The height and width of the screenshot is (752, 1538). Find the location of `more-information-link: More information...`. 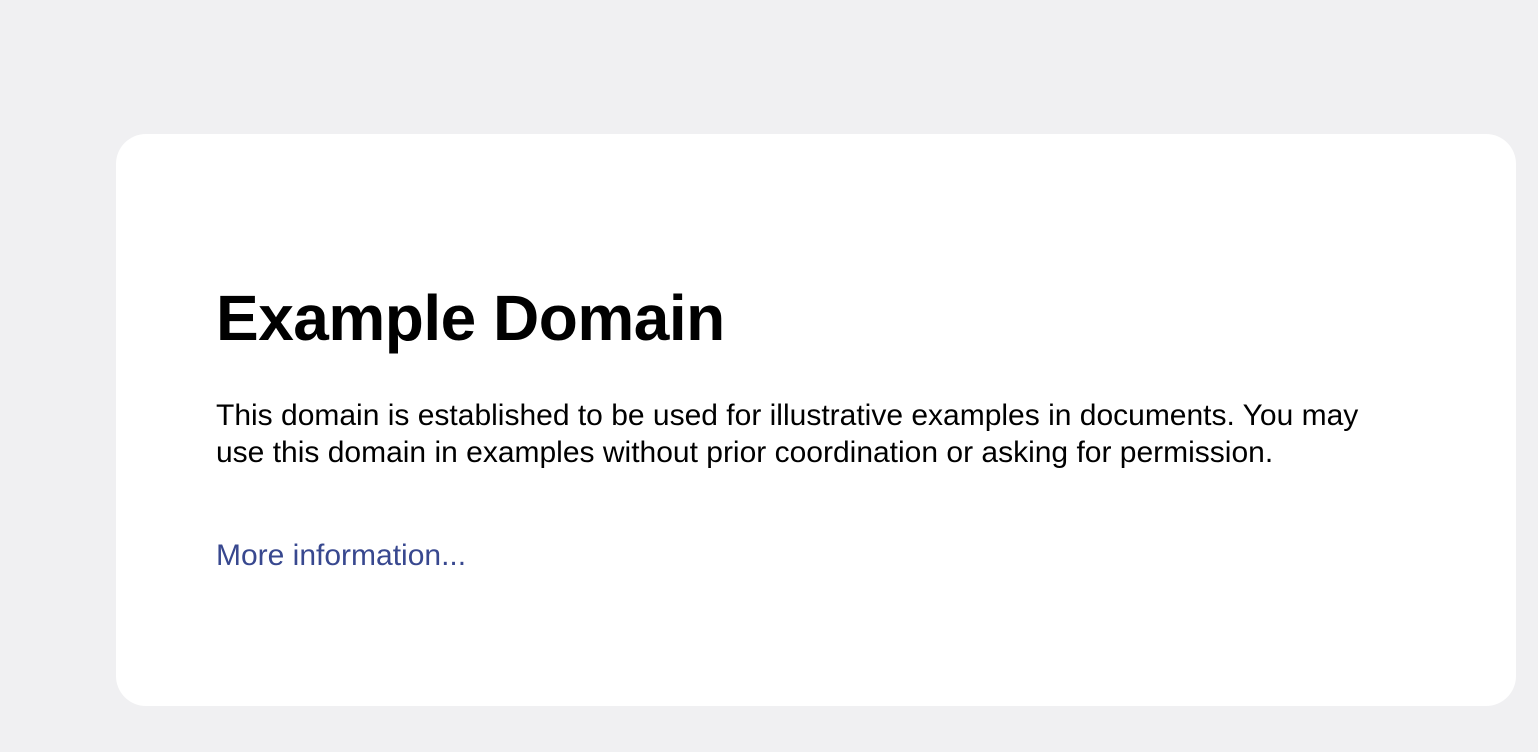

more-information-link: More information... is located at coordinates (341, 555).